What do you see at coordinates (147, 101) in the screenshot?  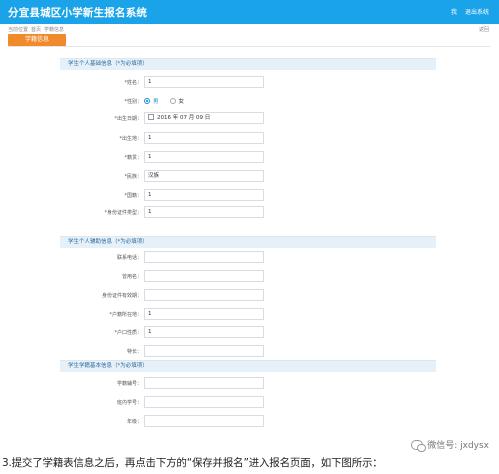 I see `gender-male-radio` at bounding box center [147, 101].